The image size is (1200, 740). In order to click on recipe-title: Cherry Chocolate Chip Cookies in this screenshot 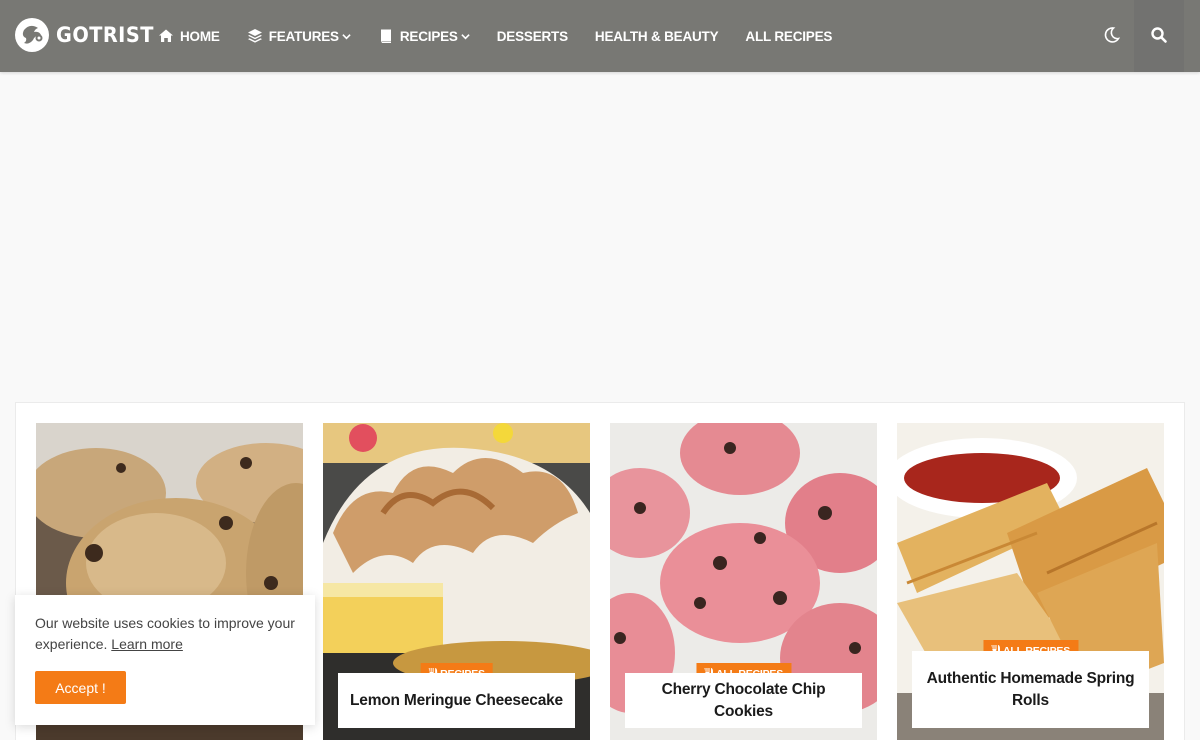, I will do `click(743, 701)`.